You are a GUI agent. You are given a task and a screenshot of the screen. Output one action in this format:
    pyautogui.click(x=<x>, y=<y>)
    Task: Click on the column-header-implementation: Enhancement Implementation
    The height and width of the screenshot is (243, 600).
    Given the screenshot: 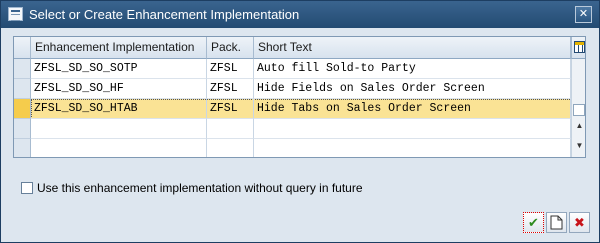 What is the action you would take?
    pyautogui.click(x=119, y=48)
    